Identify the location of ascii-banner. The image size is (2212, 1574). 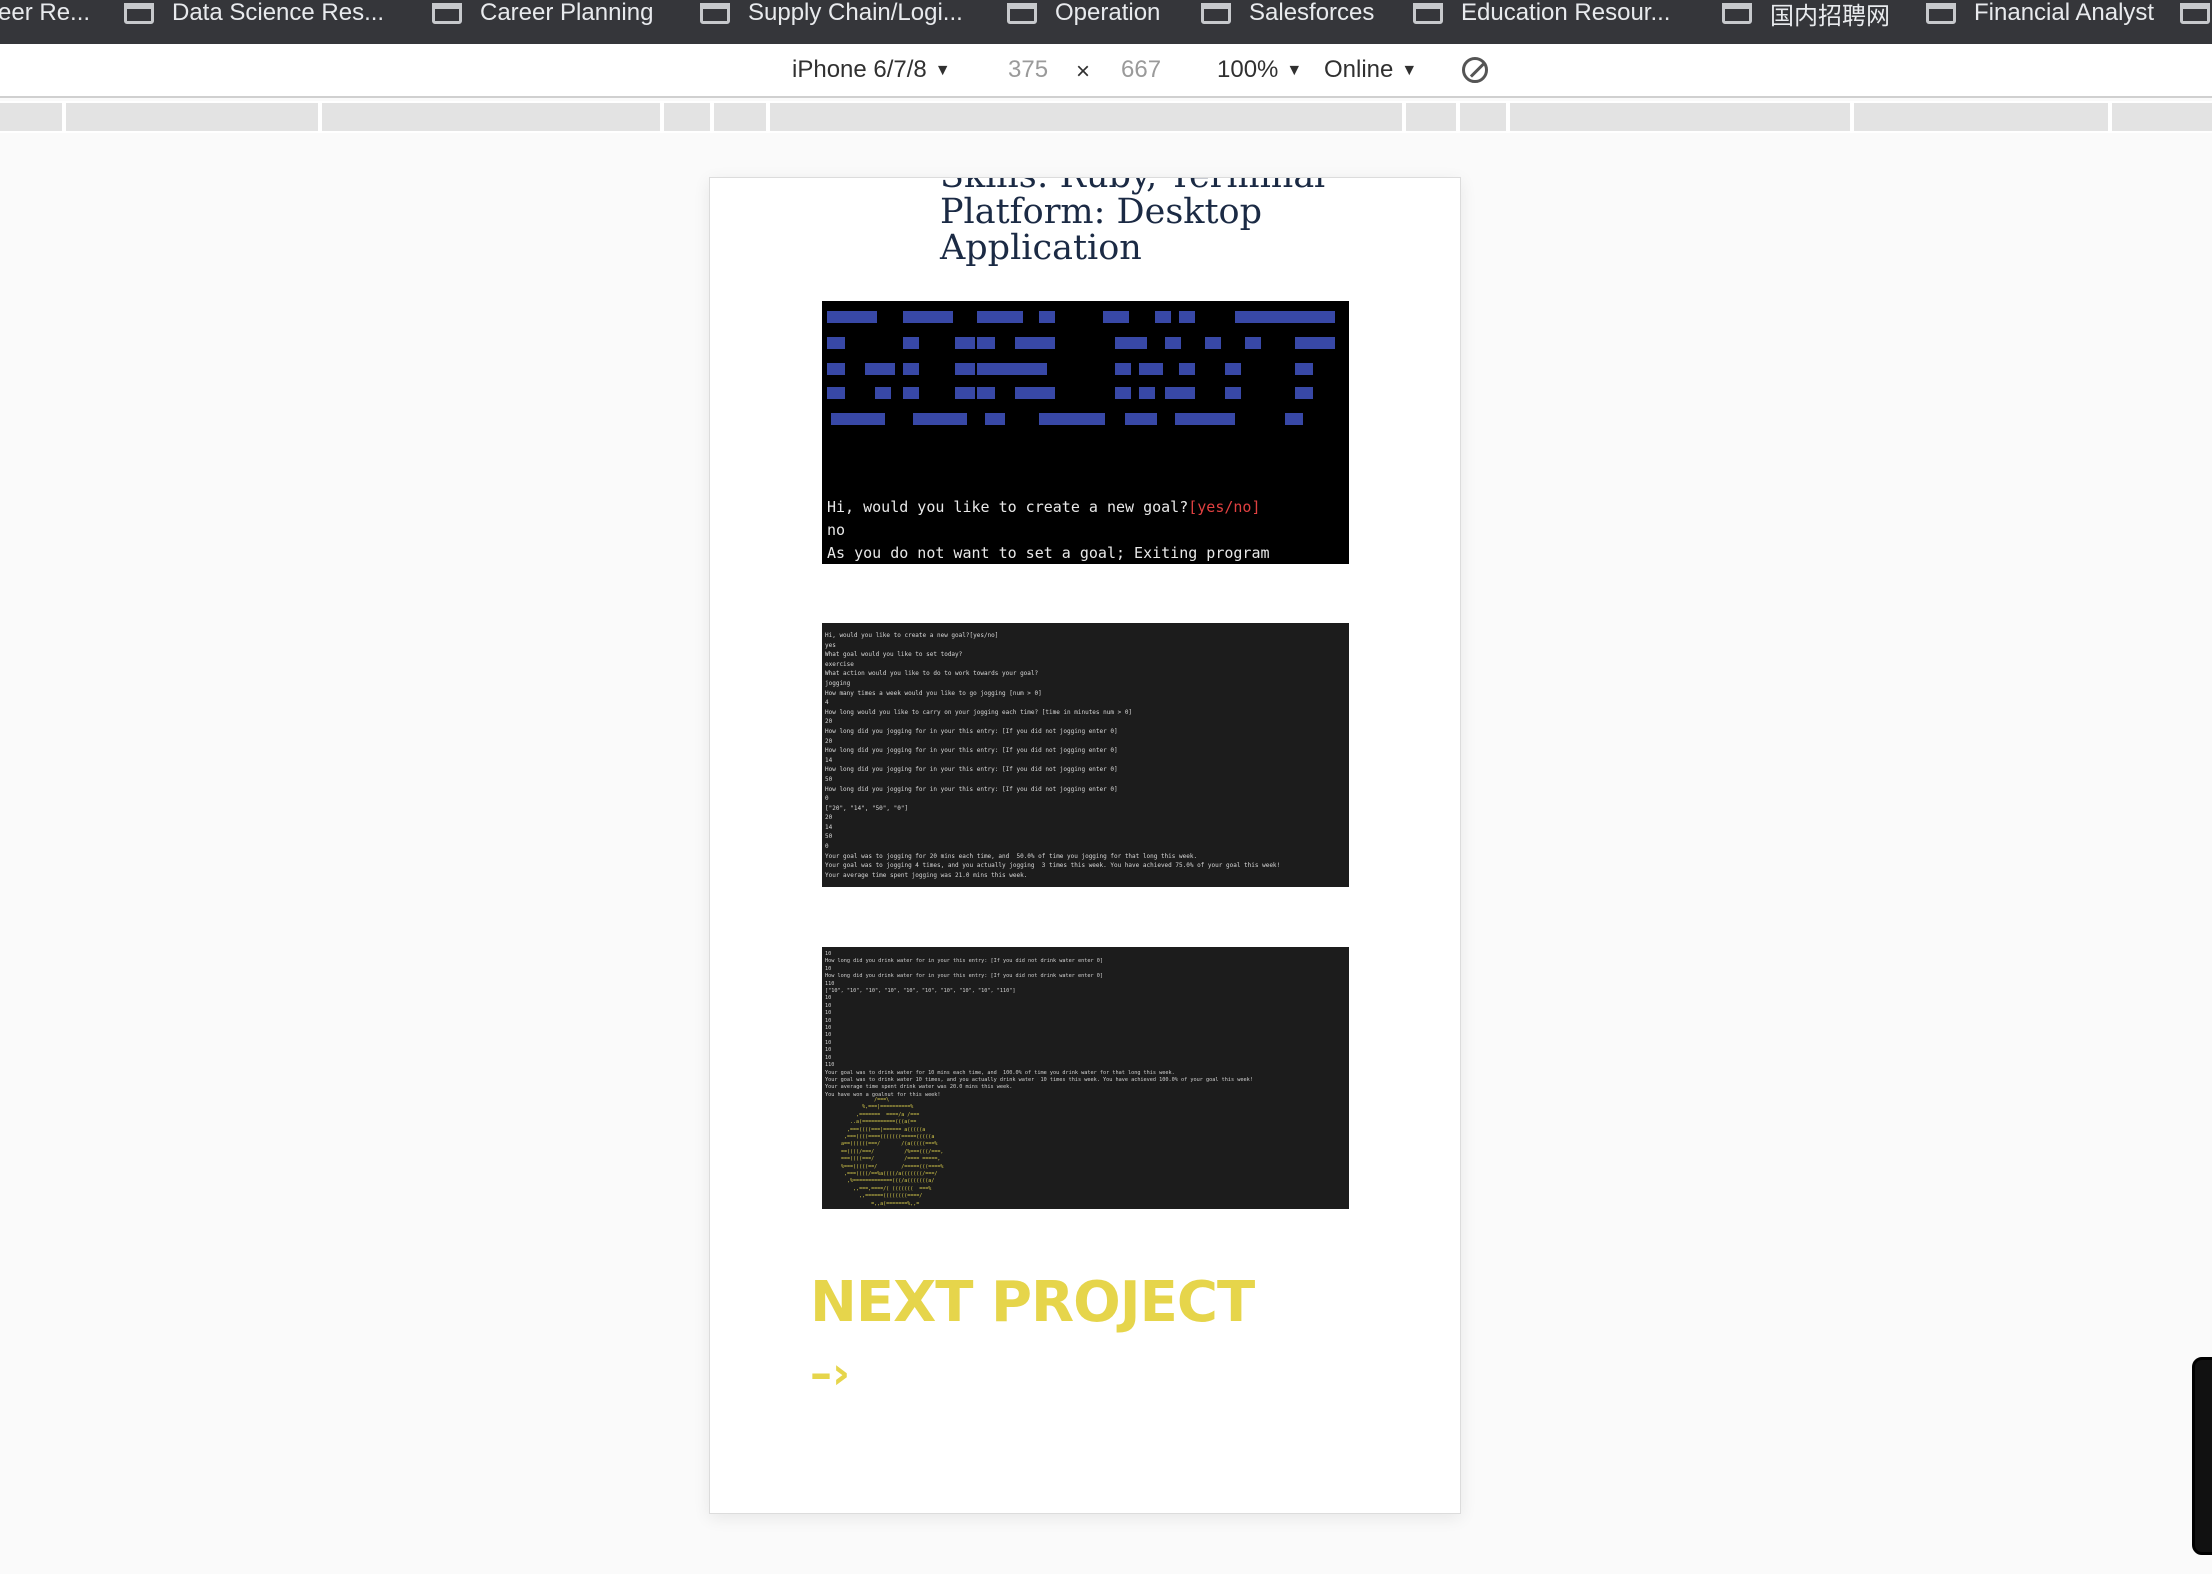
(1085, 372).